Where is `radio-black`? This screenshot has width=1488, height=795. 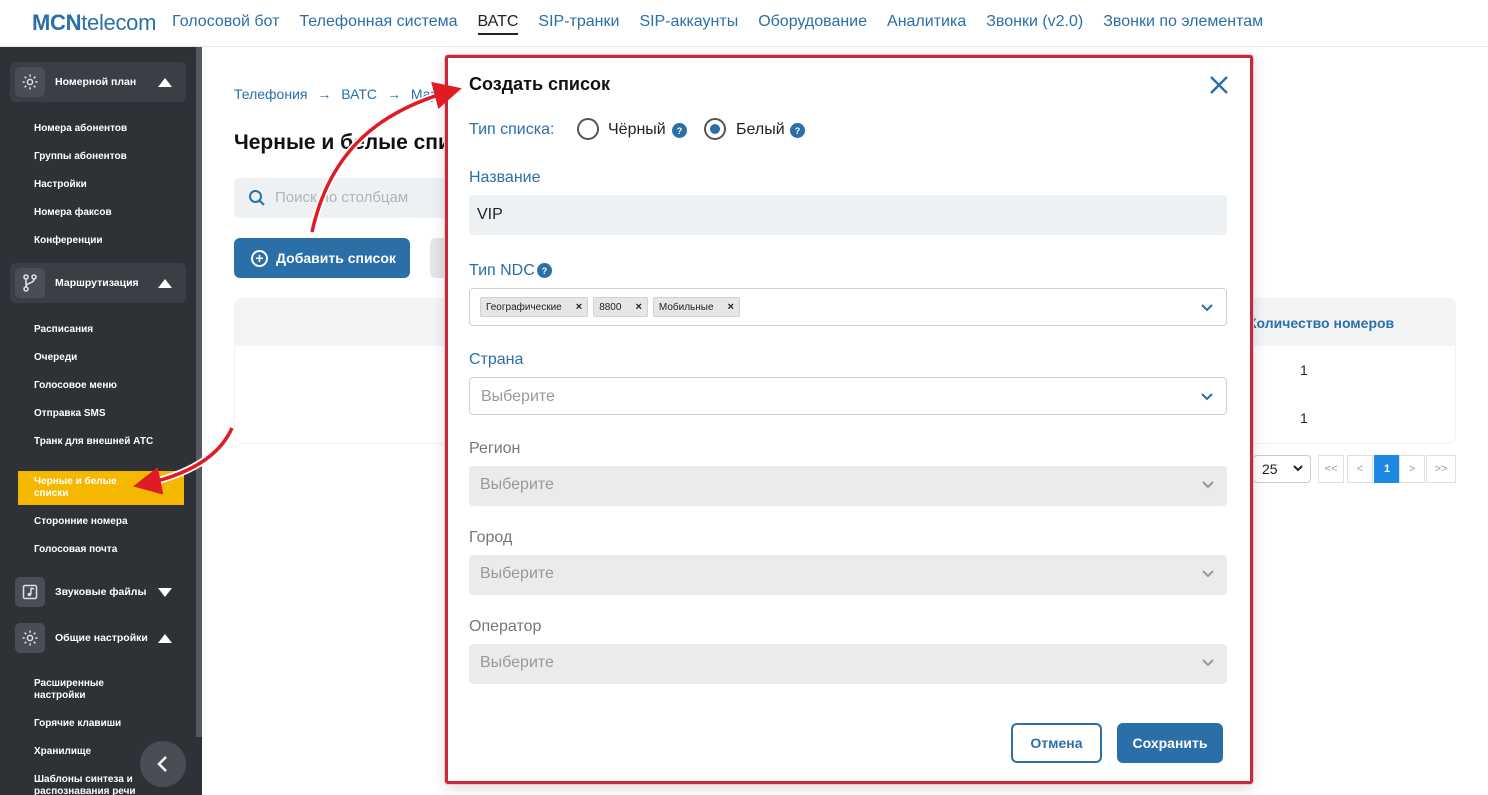
radio-black is located at coordinates (588, 129).